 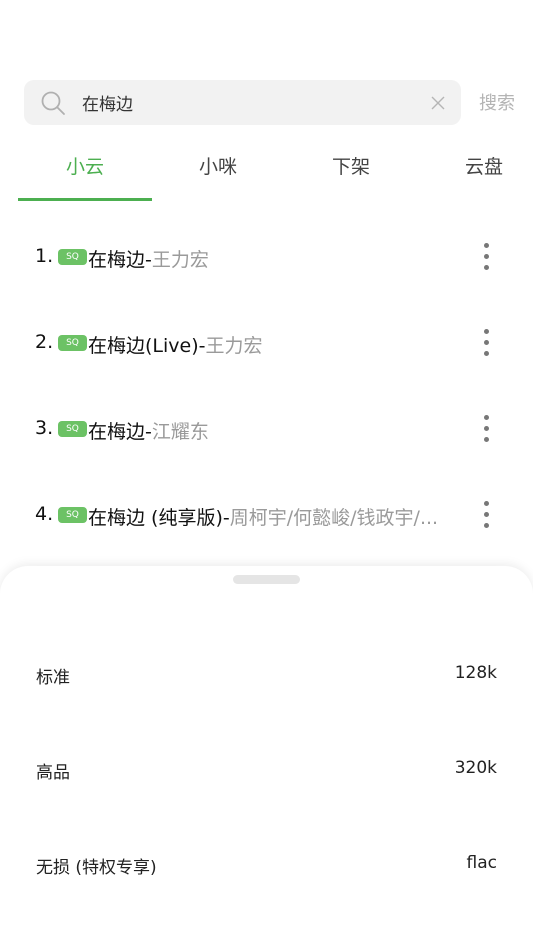 What do you see at coordinates (266, 344) in the screenshot?
I see `song-row: 2. SQ 在梅边(Live)-王力宏` at bounding box center [266, 344].